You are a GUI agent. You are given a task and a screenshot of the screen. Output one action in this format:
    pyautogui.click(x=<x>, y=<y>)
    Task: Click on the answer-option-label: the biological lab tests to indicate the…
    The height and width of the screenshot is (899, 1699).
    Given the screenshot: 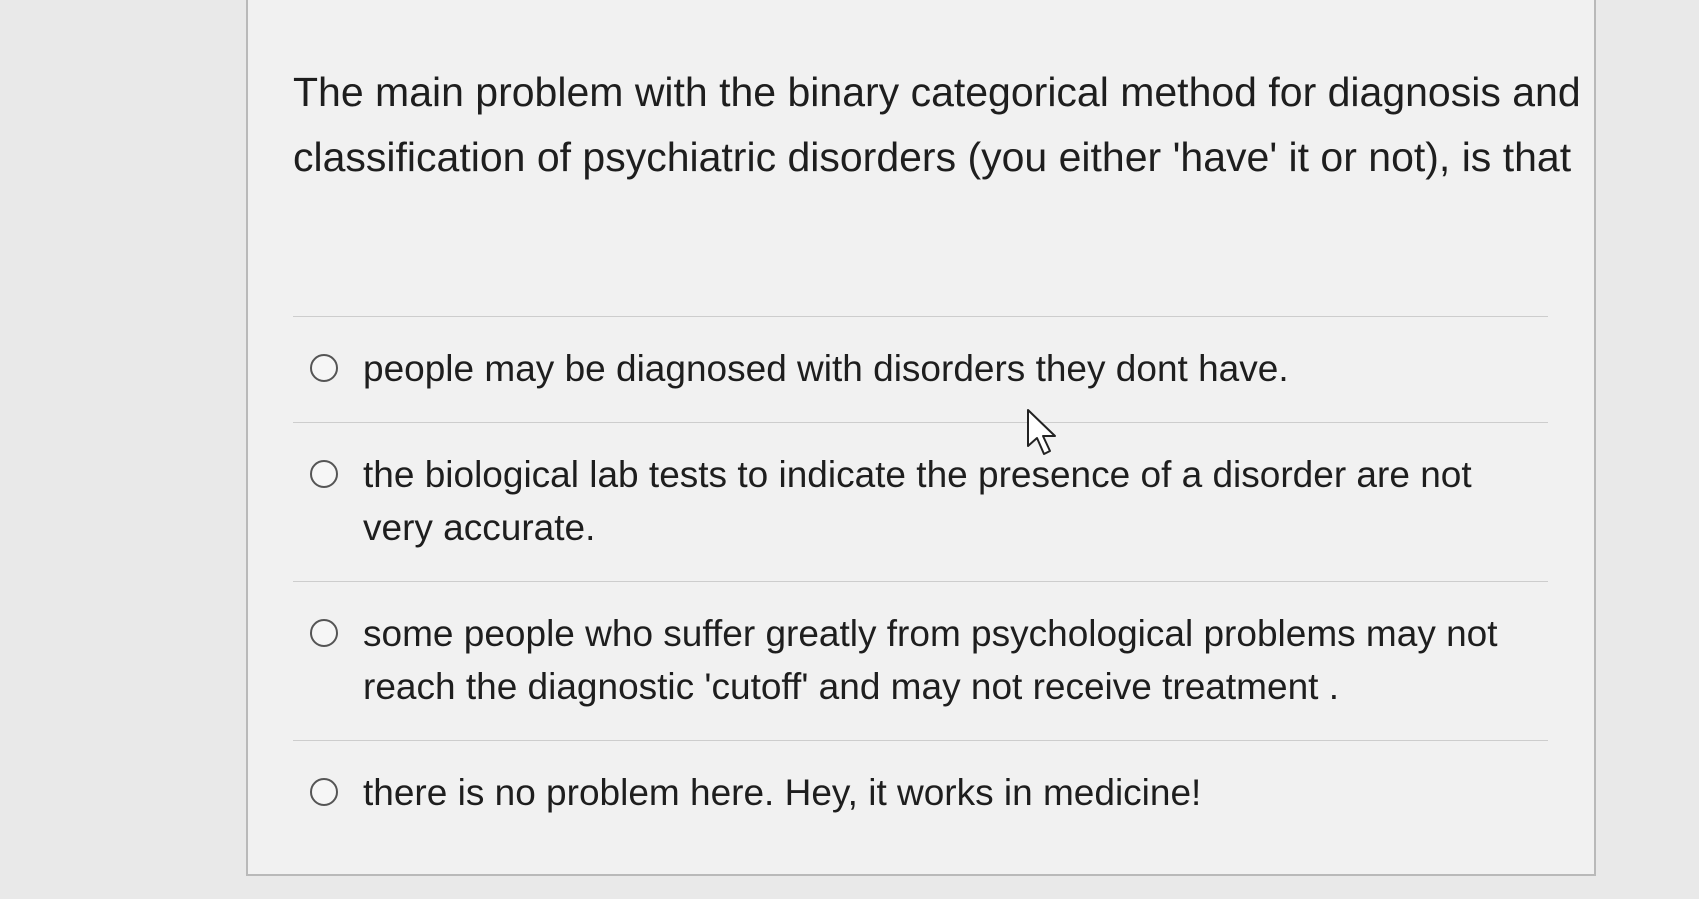 What is the action you would take?
    pyautogui.click(x=955, y=501)
    